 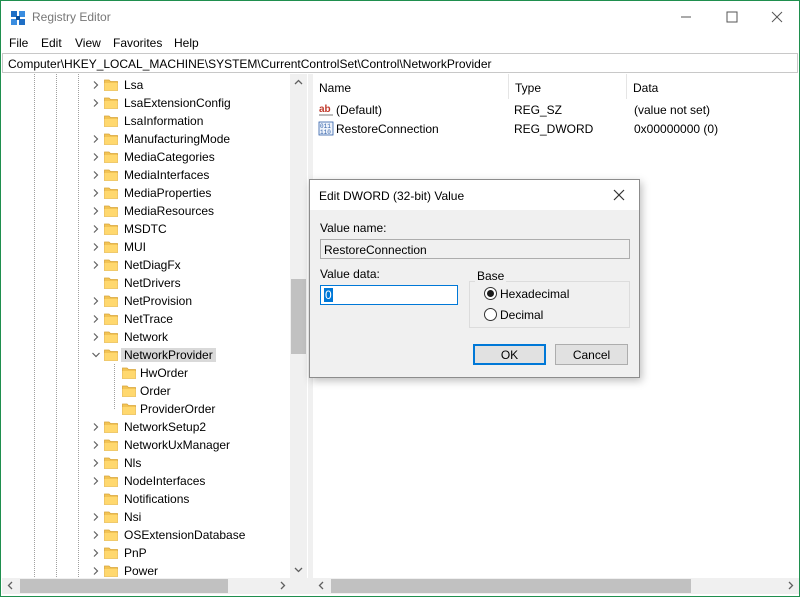 What do you see at coordinates (147, 499) in the screenshot?
I see `tree-item: Notifications` at bounding box center [147, 499].